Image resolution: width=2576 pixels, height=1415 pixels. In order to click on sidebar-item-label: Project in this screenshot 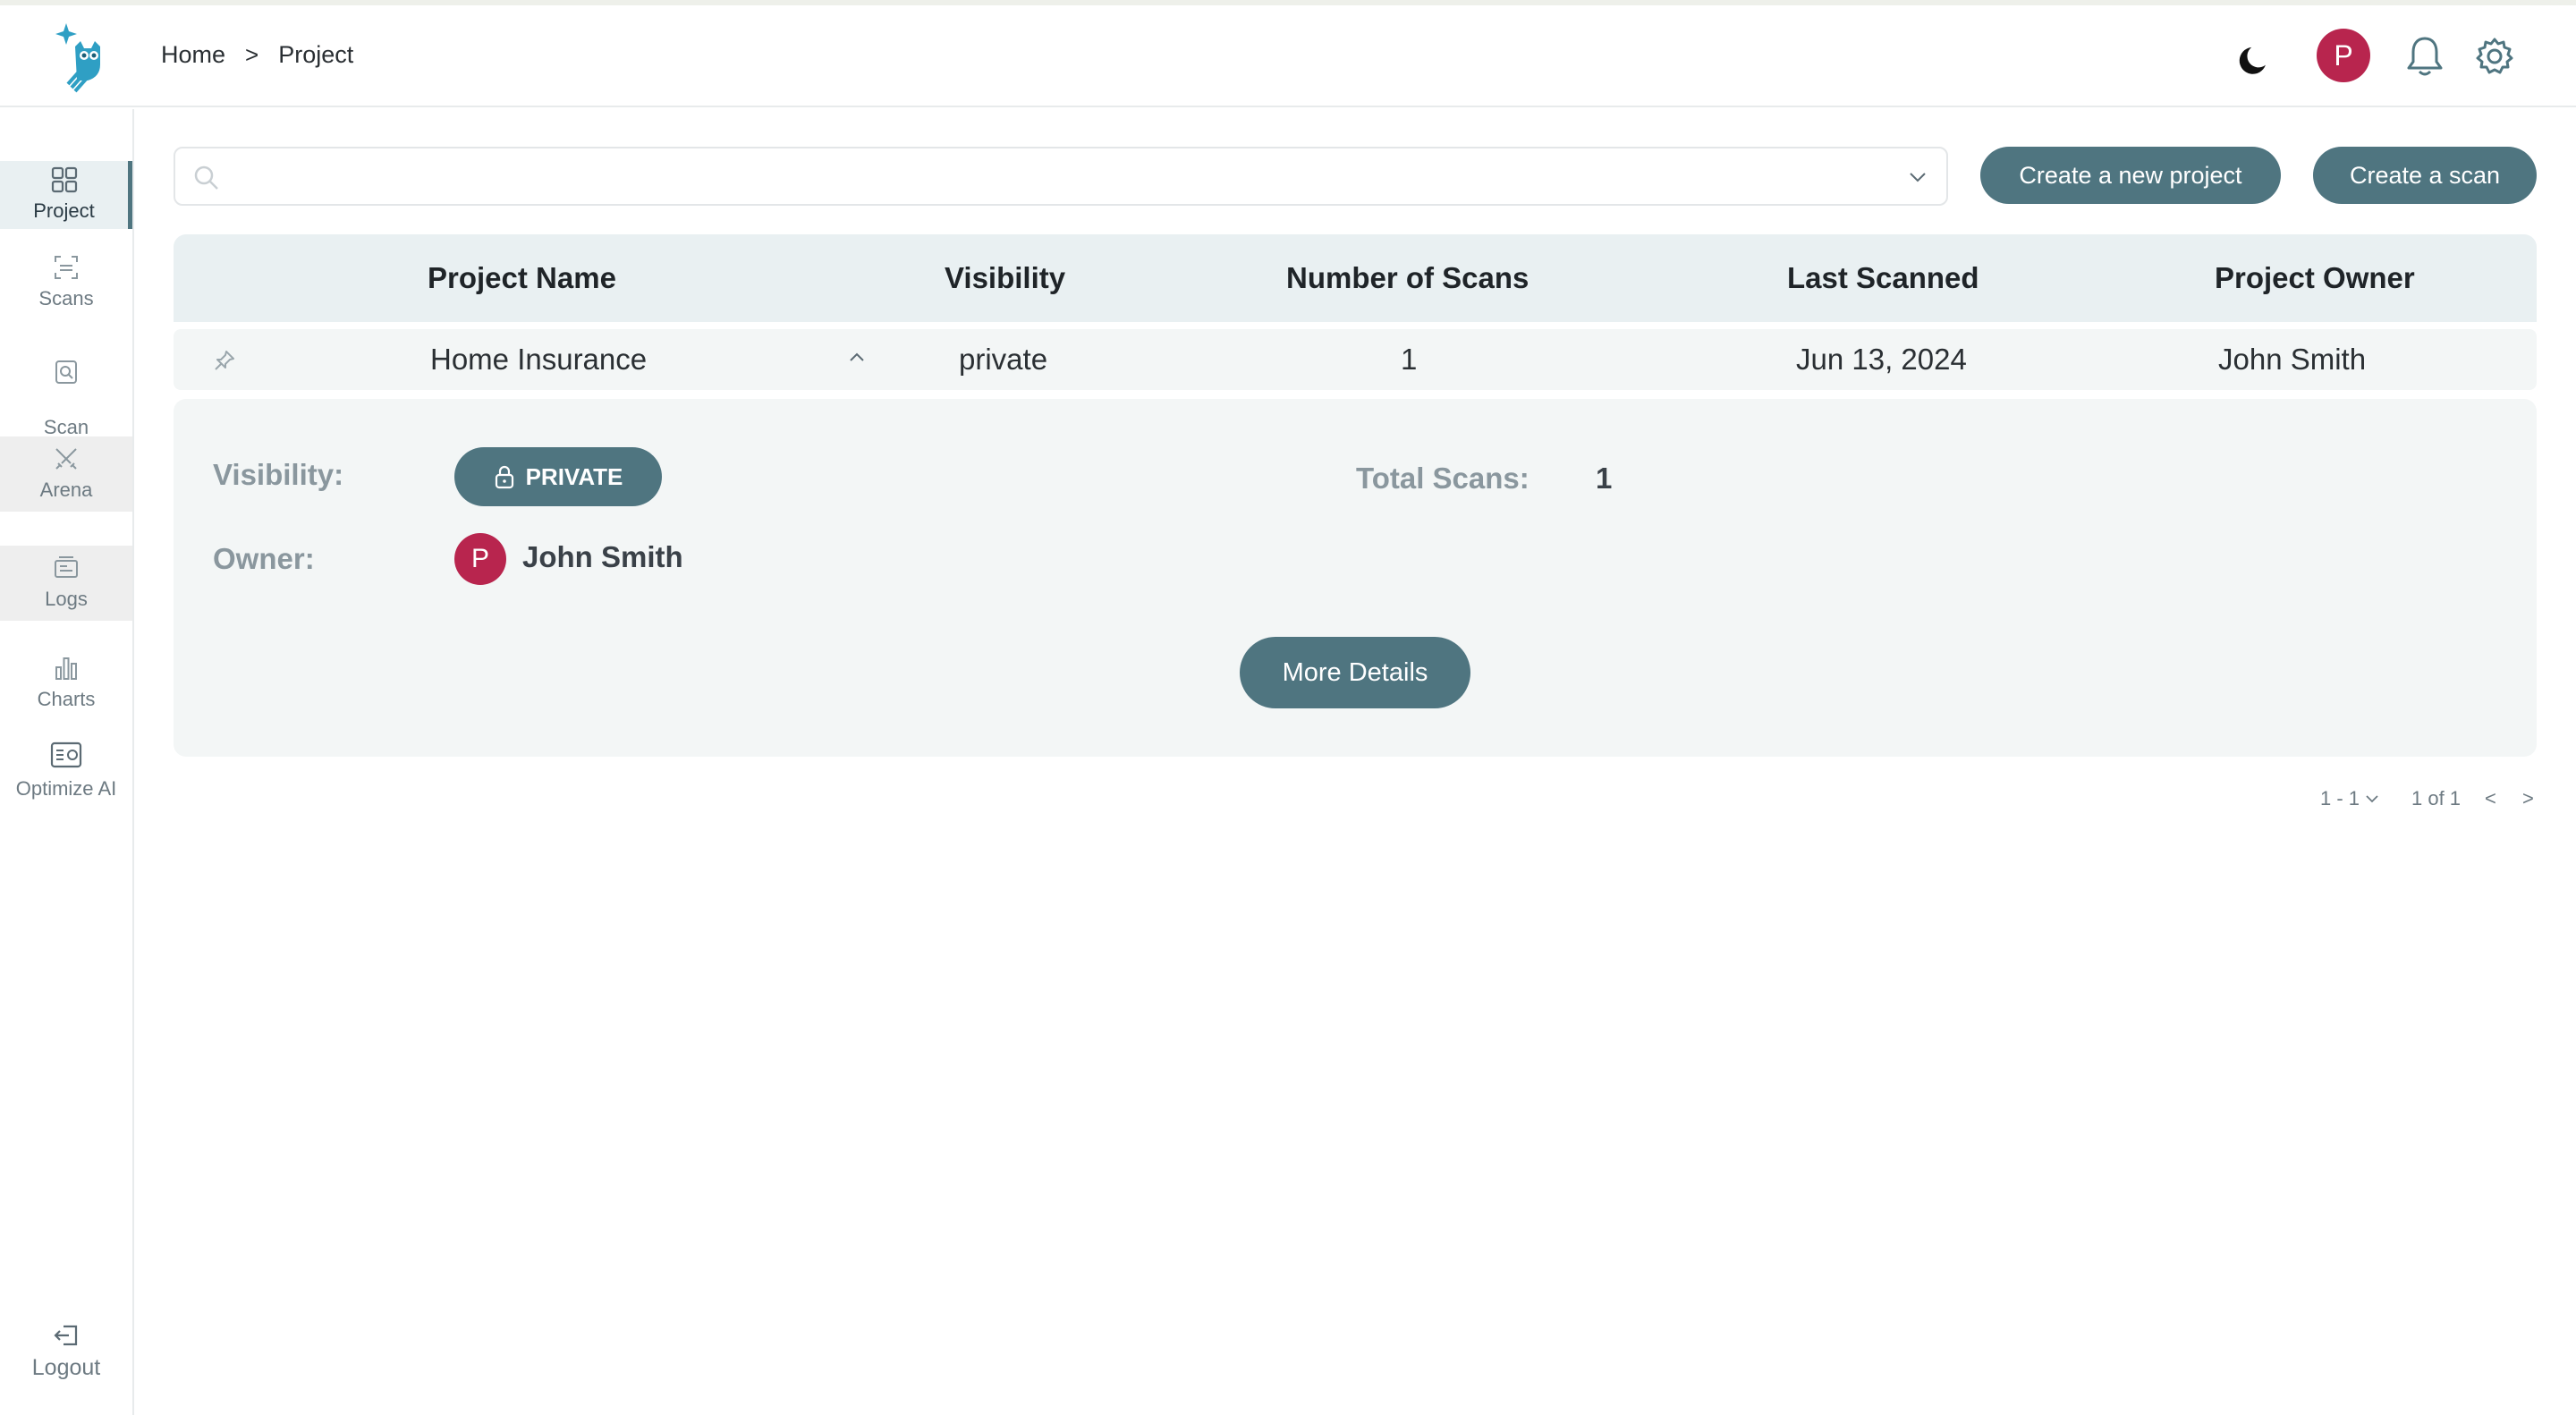, I will do `click(64, 210)`.